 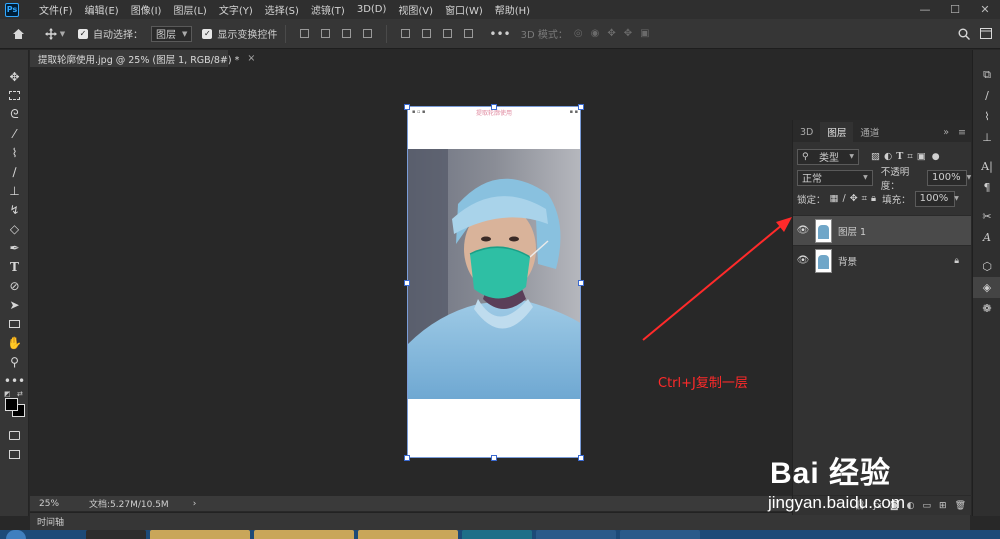 What do you see at coordinates (703, 383) in the screenshot?
I see `annotation-text: Ctrl+J复制一层` at bounding box center [703, 383].